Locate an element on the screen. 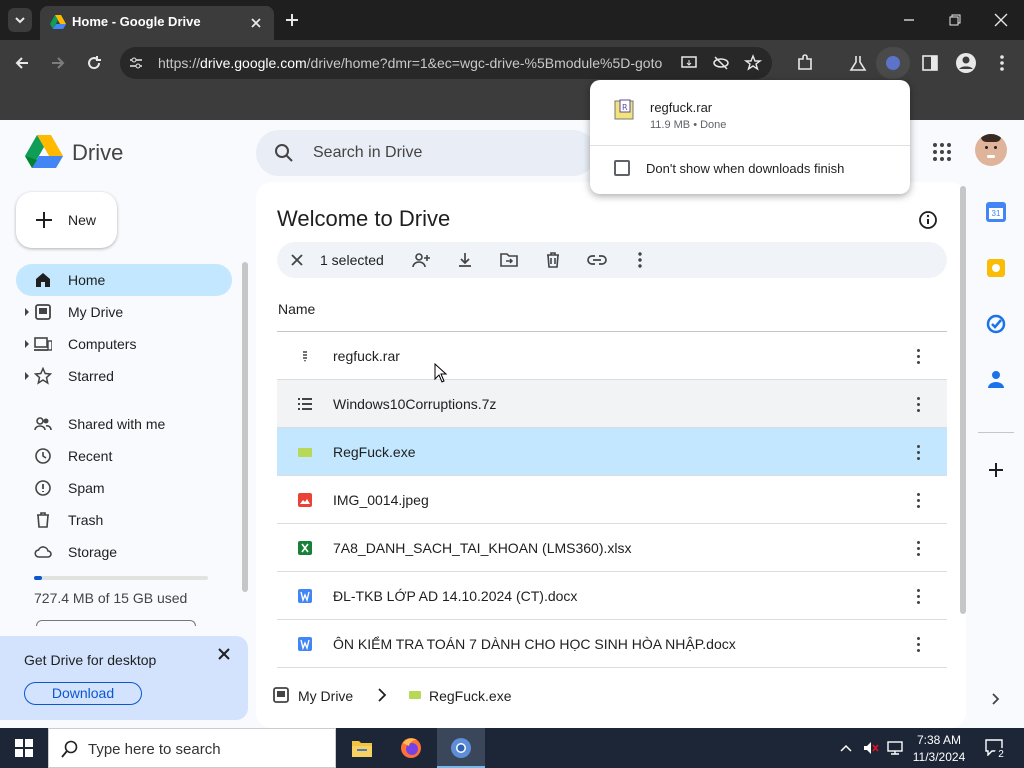 Image resolution: width=1024 pixels, height=768 pixels. site-info-icon is located at coordinates (136, 63).